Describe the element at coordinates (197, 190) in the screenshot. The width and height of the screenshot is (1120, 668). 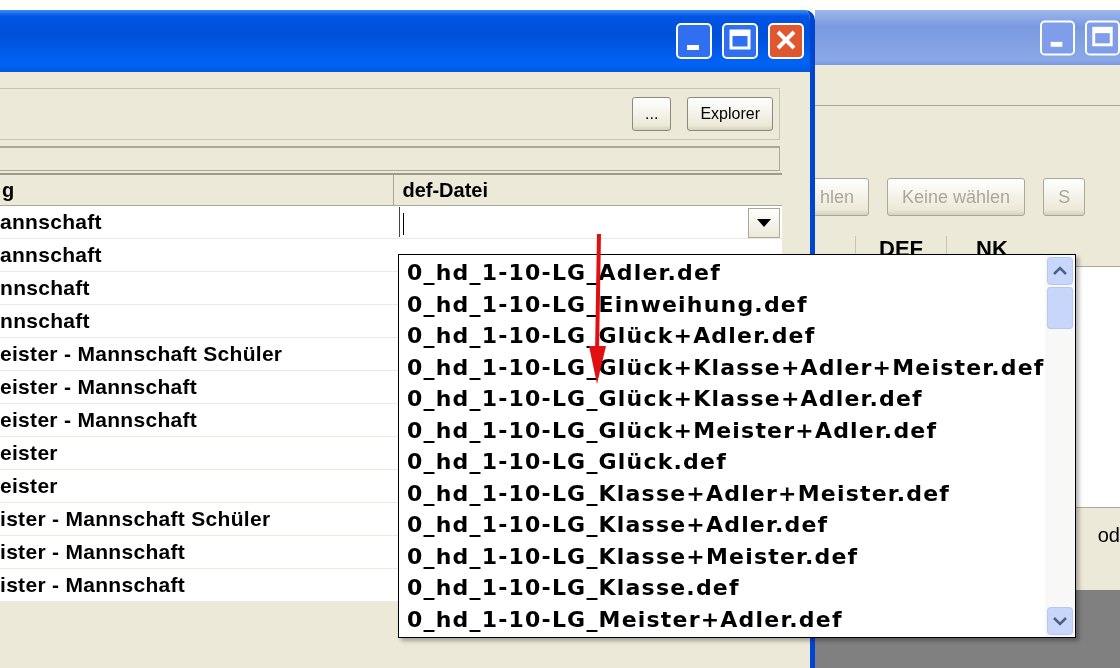
I see `column-header: g` at that location.